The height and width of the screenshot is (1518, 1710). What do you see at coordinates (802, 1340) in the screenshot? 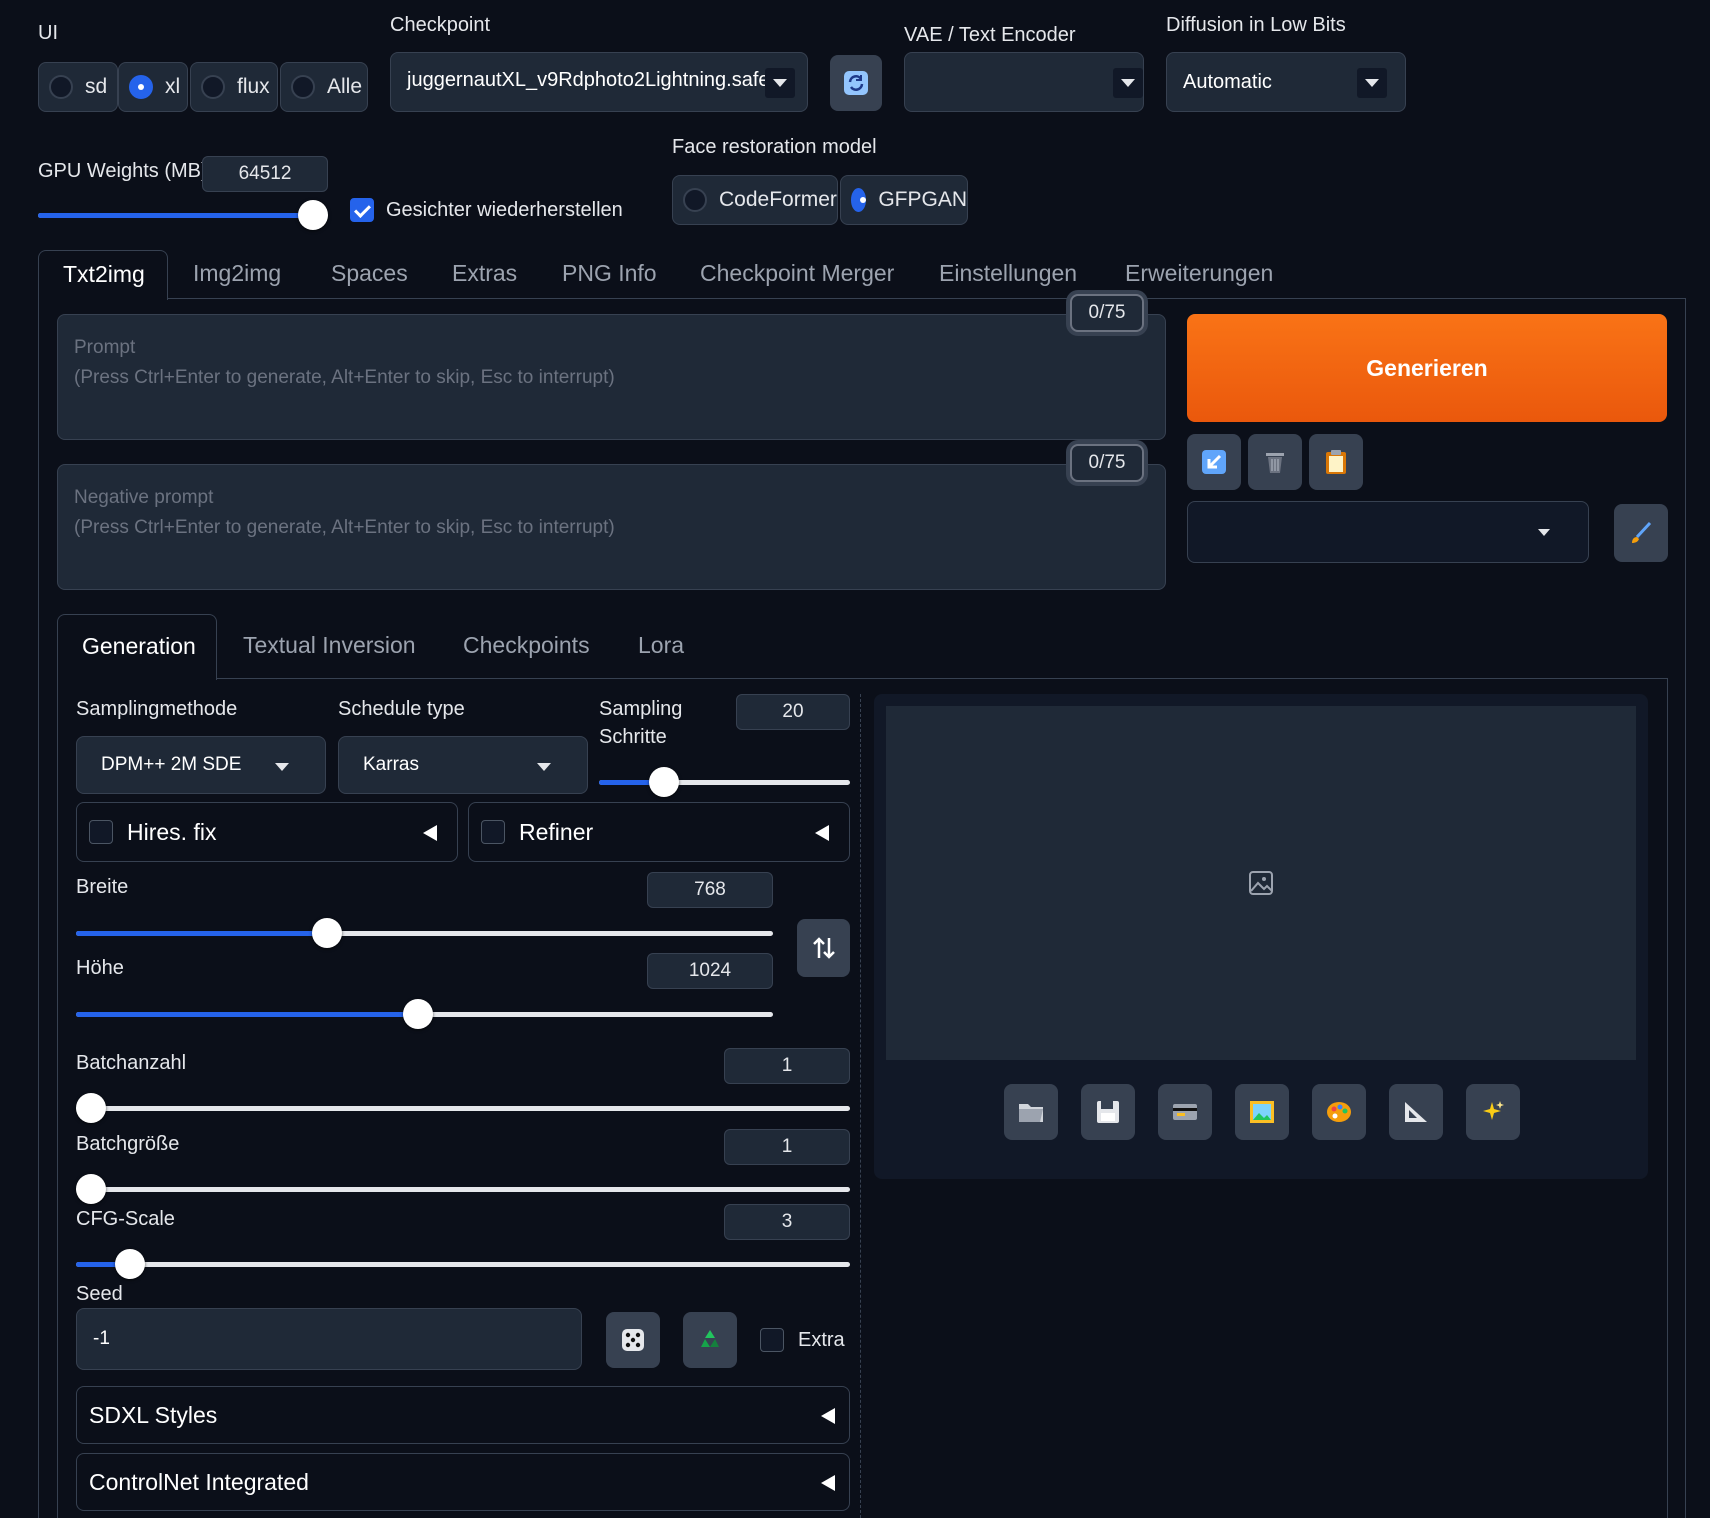
I see `extra-seed-checkbox: Extra` at bounding box center [802, 1340].